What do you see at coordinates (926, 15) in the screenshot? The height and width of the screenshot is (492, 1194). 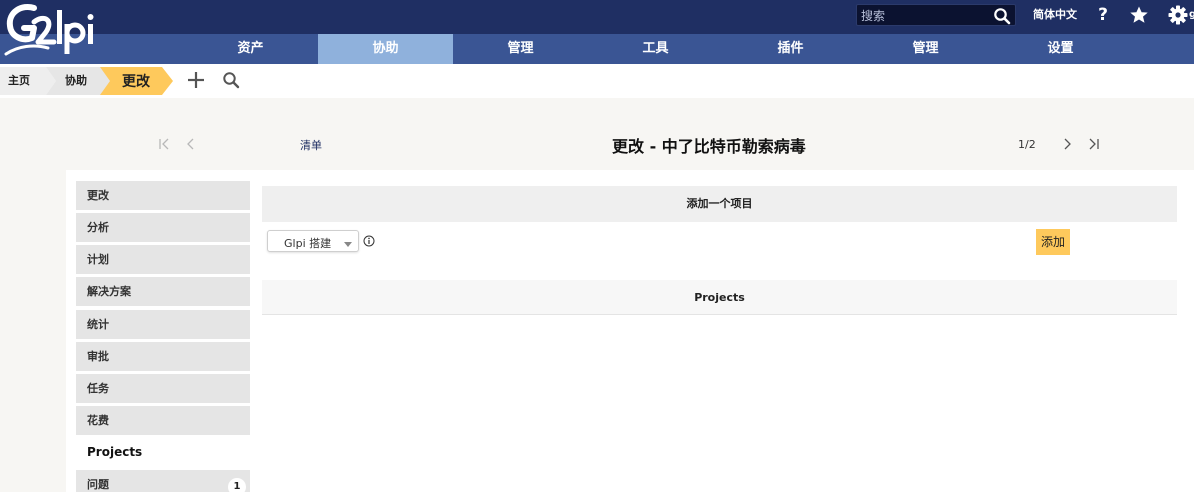 I see `search-input` at bounding box center [926, 15].